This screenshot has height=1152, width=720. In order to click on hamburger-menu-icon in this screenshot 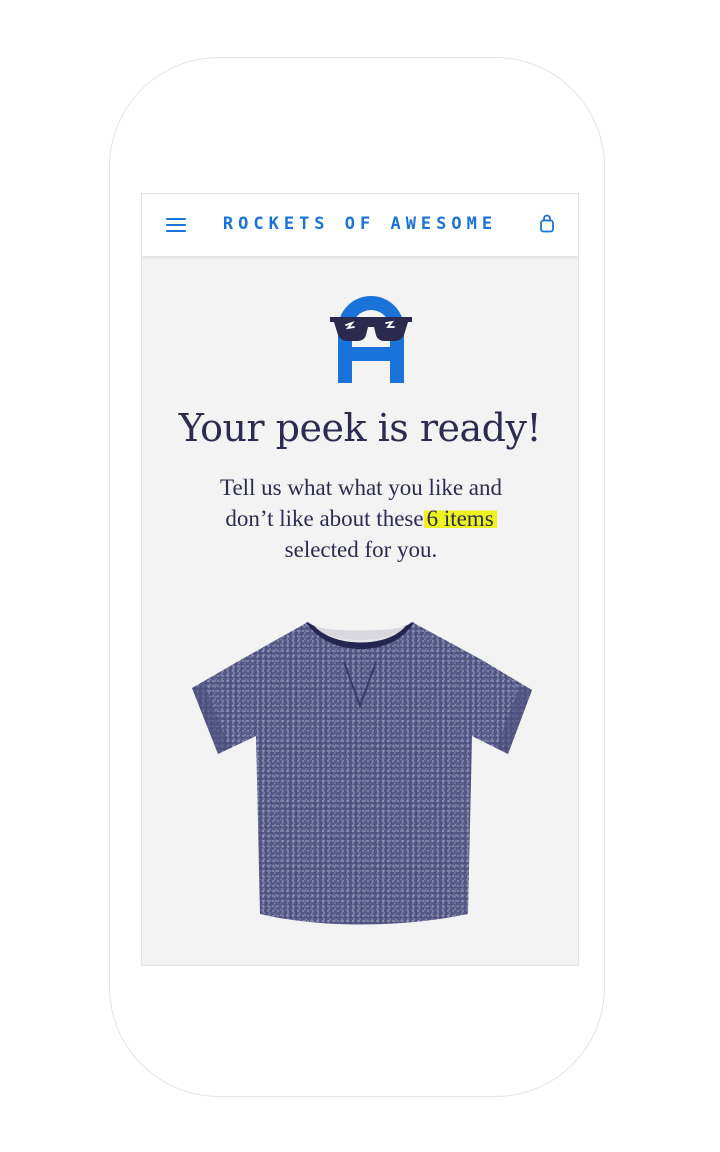, I will do `click(177, 225)`.